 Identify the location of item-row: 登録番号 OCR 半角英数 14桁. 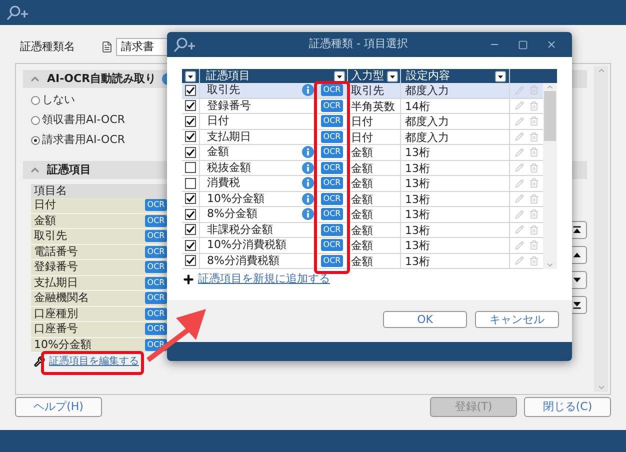
(362, 106).